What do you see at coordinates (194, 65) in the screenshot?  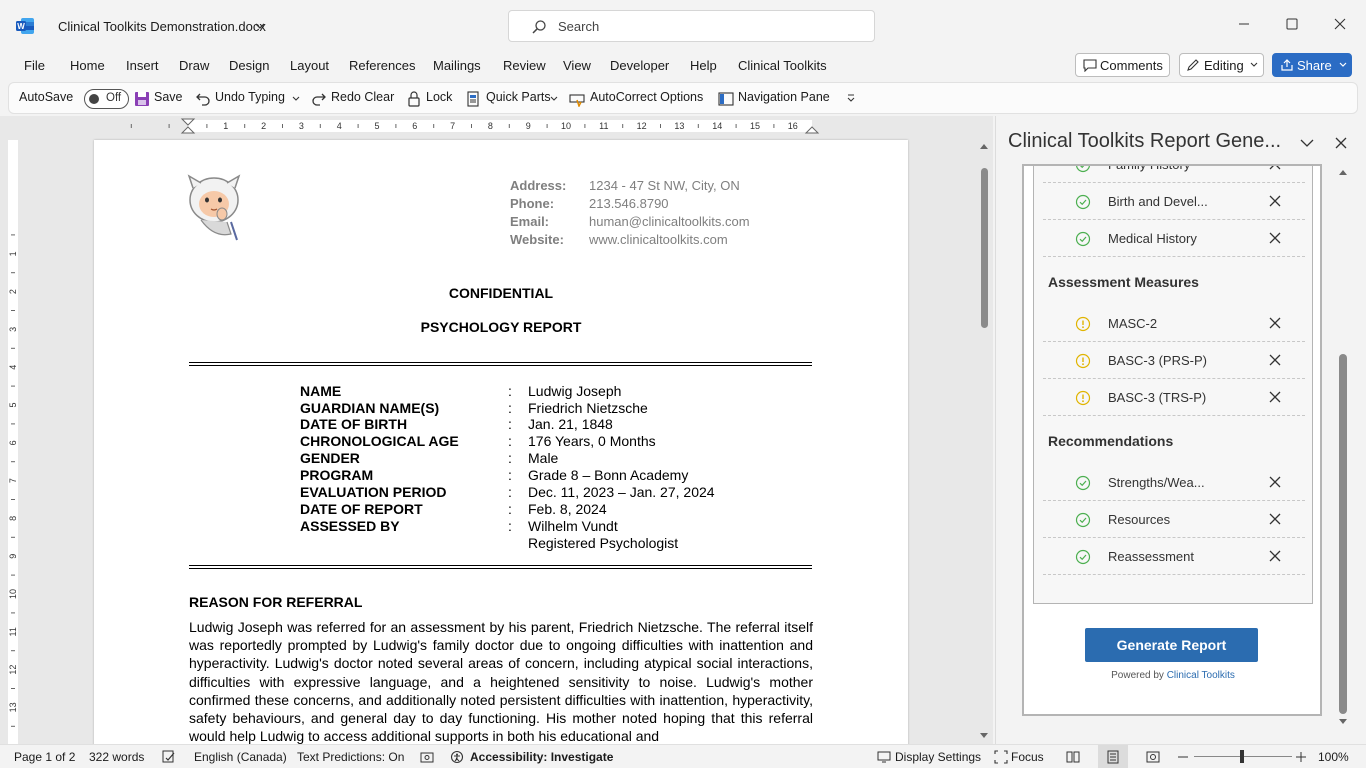 I see `tab-draw: Draw` at bounding box center [194, 65].